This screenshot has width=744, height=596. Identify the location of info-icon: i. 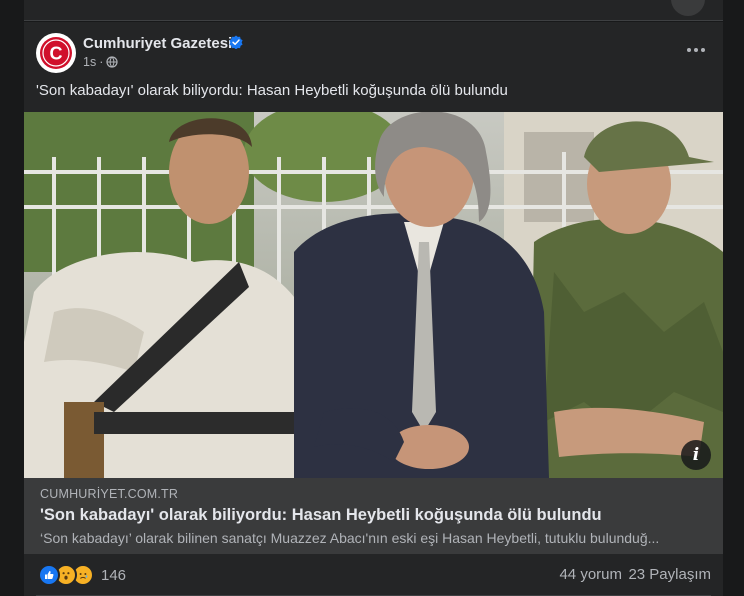
(696, 455).